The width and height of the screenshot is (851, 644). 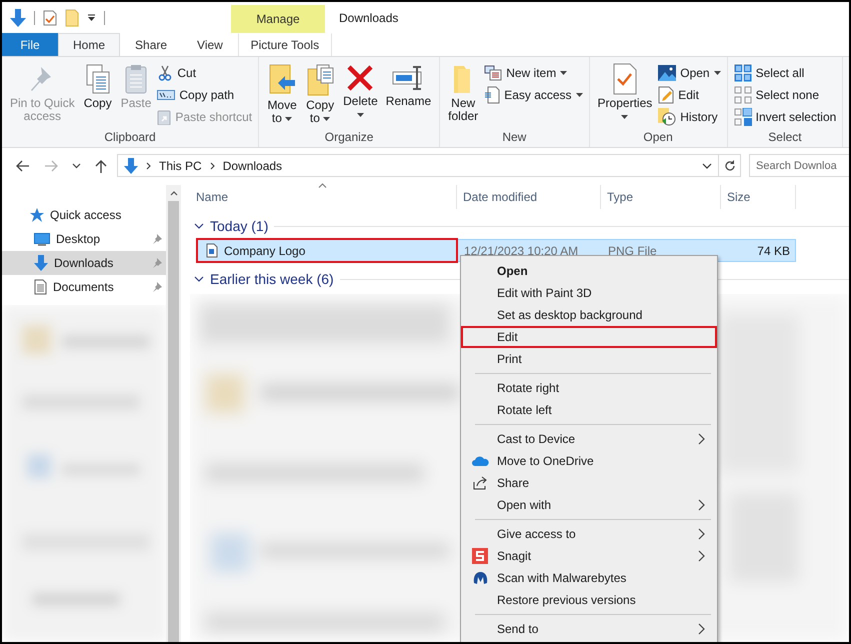 What do you see at coordinates (589, 483) in the screenshot?
I see `menu-item: Share` at bounding box center [589, 483].